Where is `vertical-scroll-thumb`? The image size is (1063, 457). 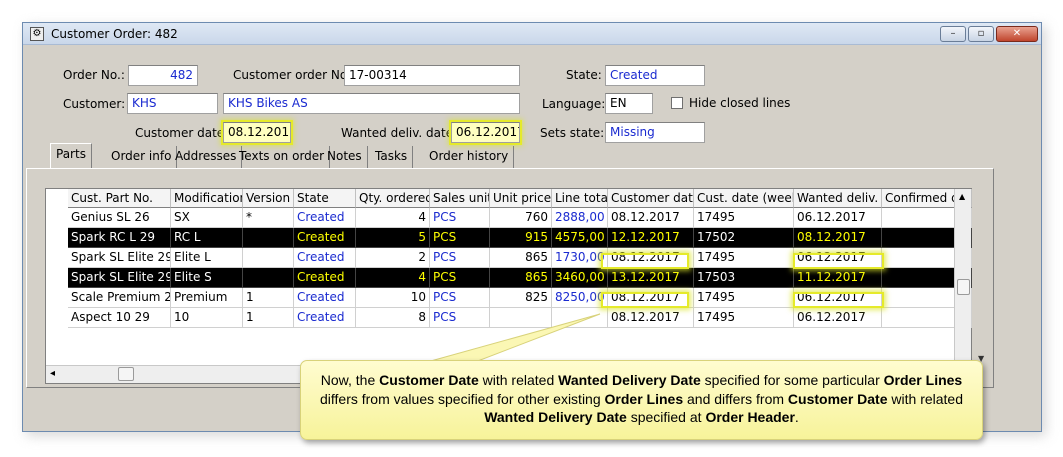 vertical-scroll-thumb is located at coordinates (963, 287).